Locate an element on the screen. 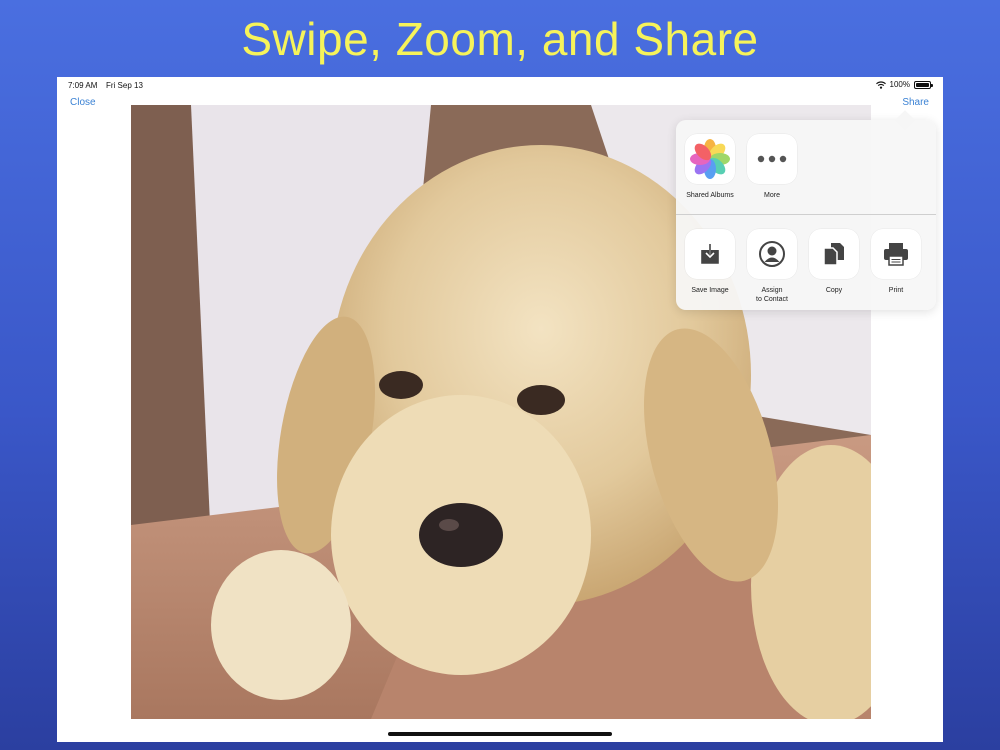  print-label: Print is located at coordinates (896, 290).